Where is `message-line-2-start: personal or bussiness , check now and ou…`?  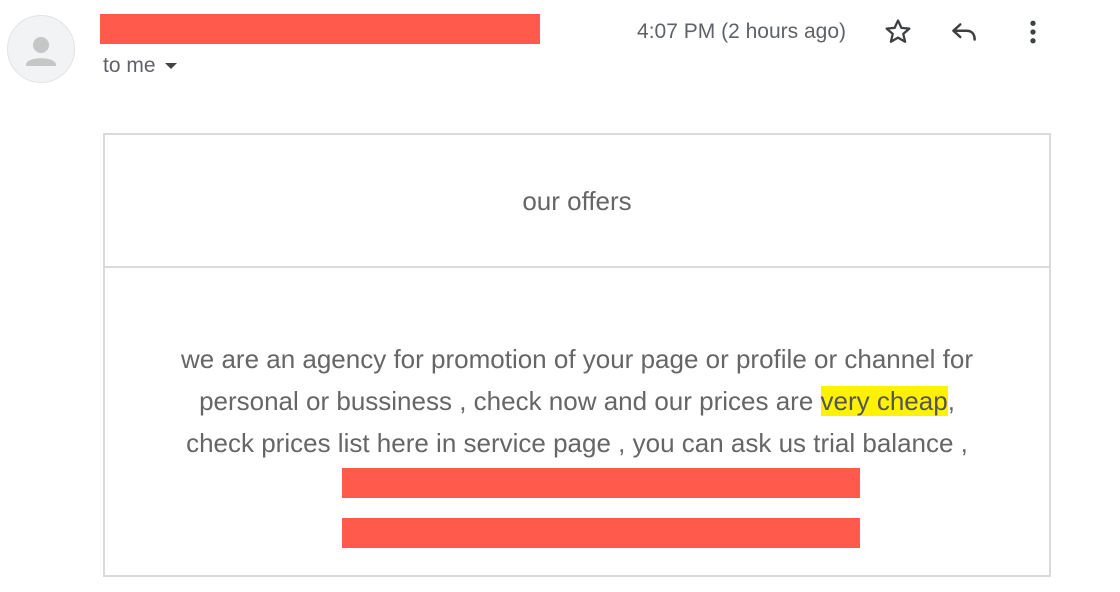 message-line-2-start: personal or bussiness , check now and ou… is located at coordinates (510, 401).